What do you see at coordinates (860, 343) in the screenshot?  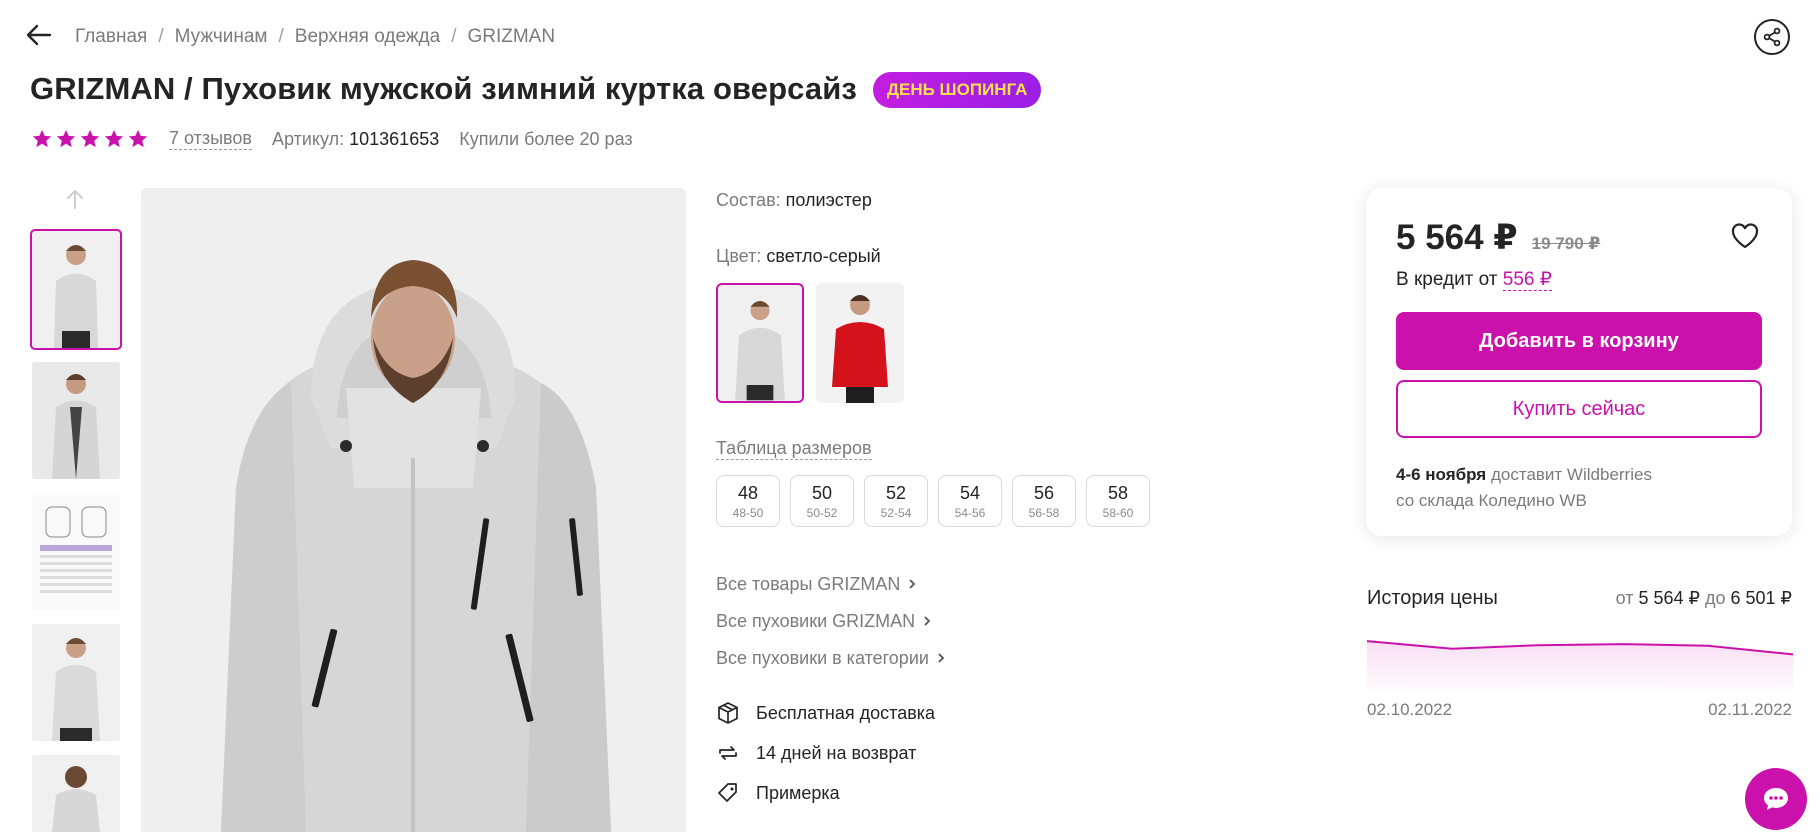 I see `color-option-red` at bounding box center [860, 343].